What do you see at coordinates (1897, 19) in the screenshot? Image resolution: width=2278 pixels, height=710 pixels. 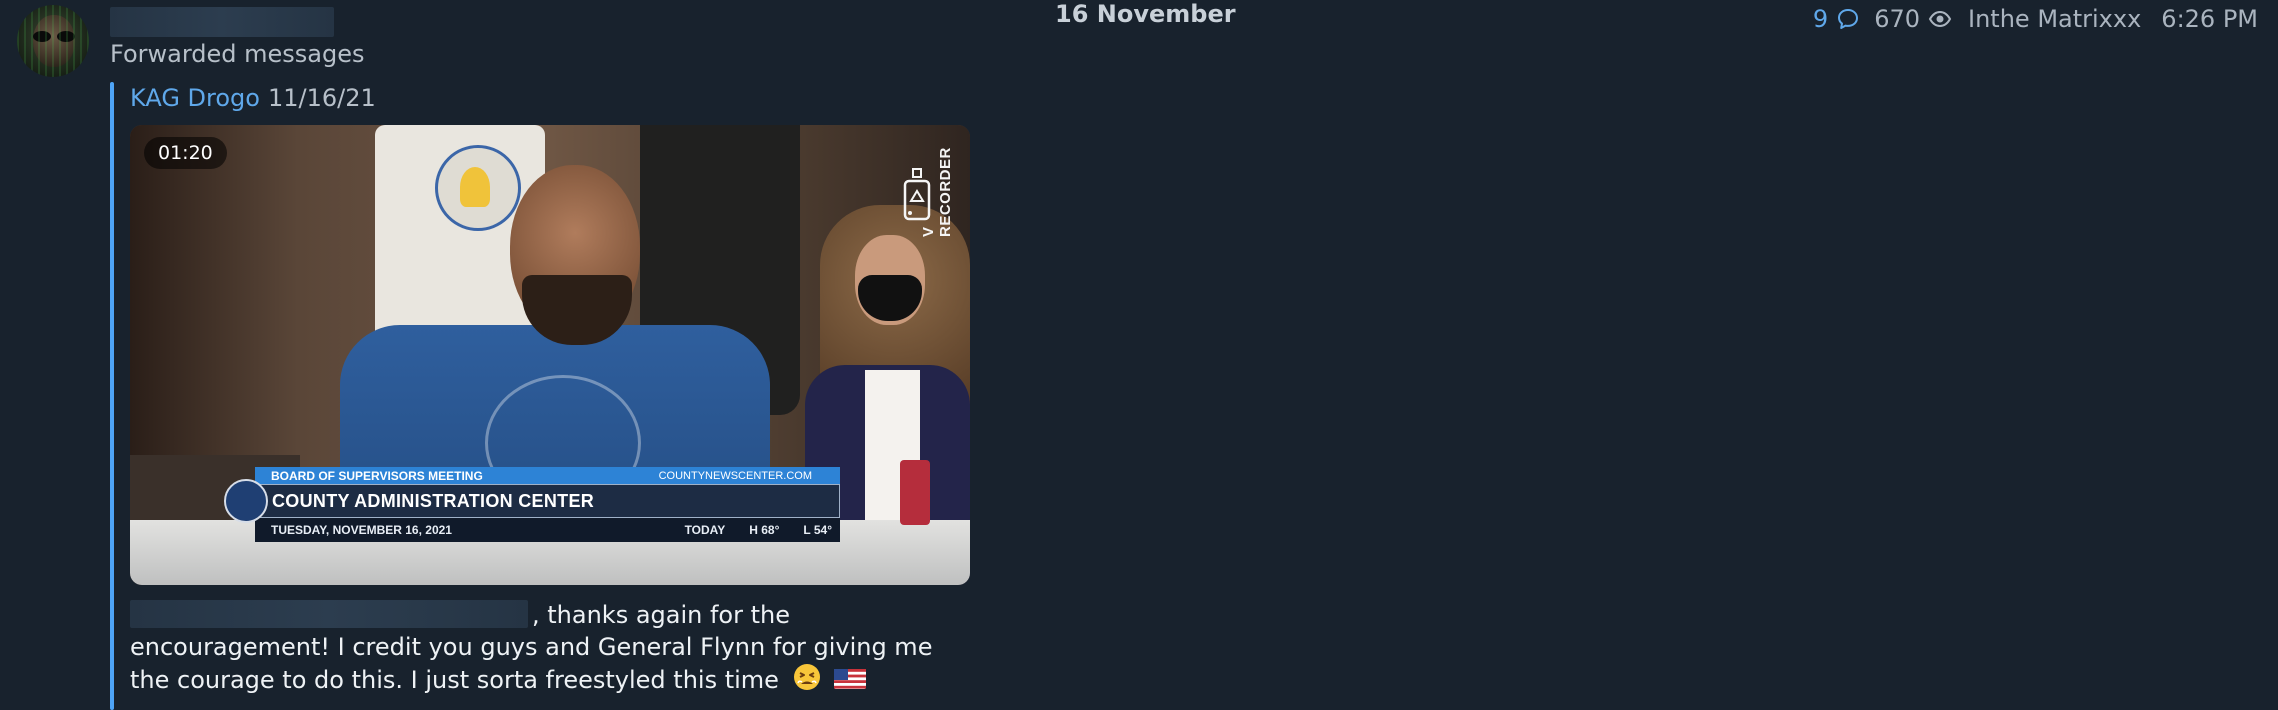 I see `view-count: 670` at bounding box center [1897, 19].